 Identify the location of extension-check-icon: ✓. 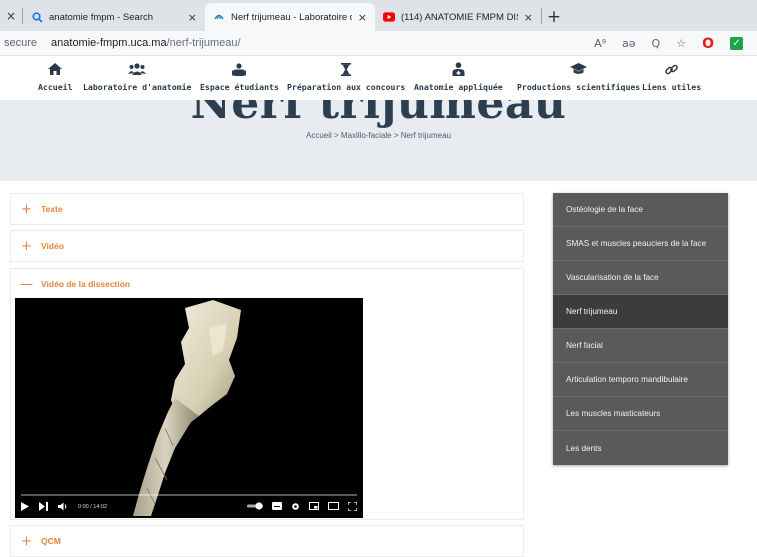
(736, 43).